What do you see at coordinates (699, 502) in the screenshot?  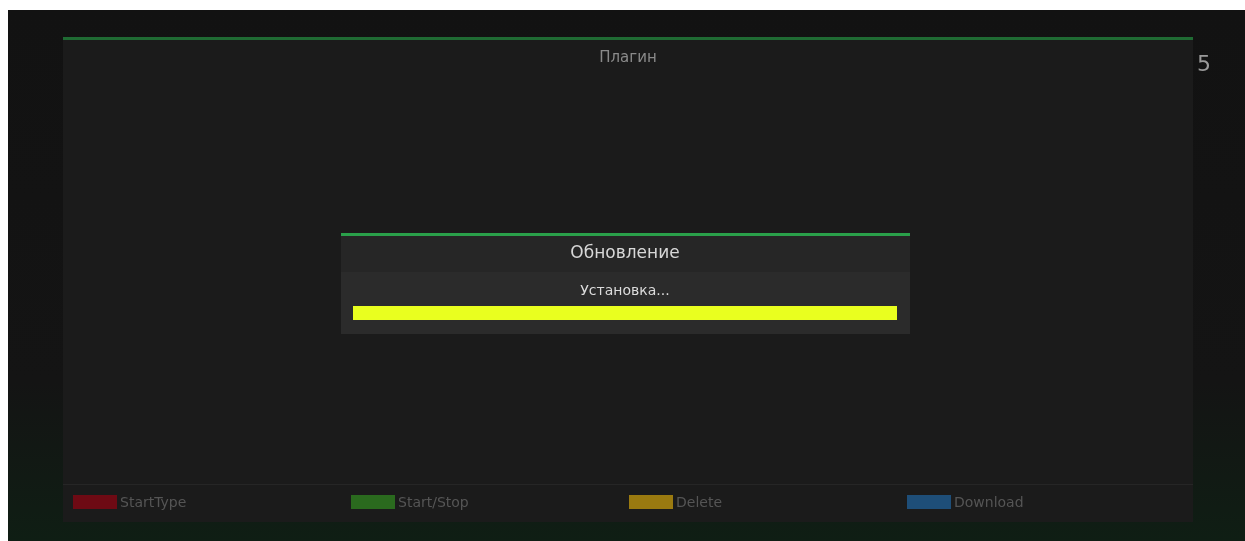 I see `key-label: Delete` at bounding box center [699, 502].